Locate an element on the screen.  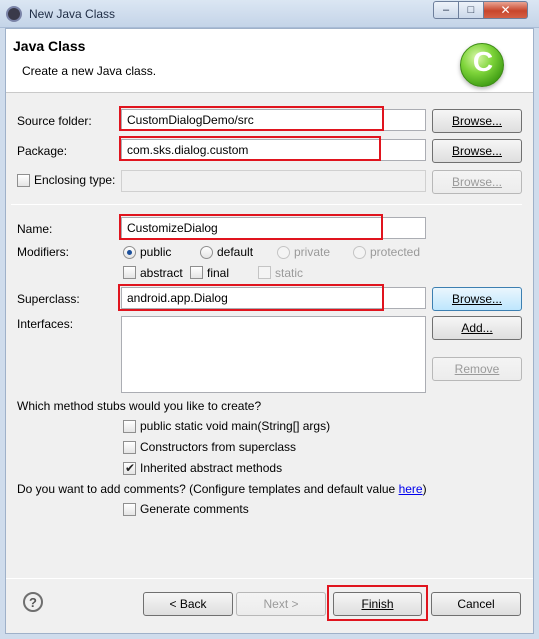
selected-dot is located at coordinates (129, 252).